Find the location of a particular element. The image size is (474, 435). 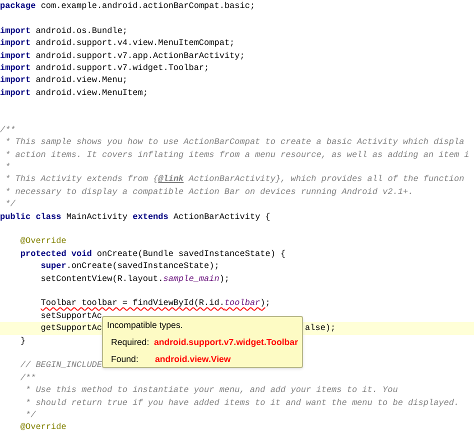

keyword-text: public class is located at coordinates (31, 217).